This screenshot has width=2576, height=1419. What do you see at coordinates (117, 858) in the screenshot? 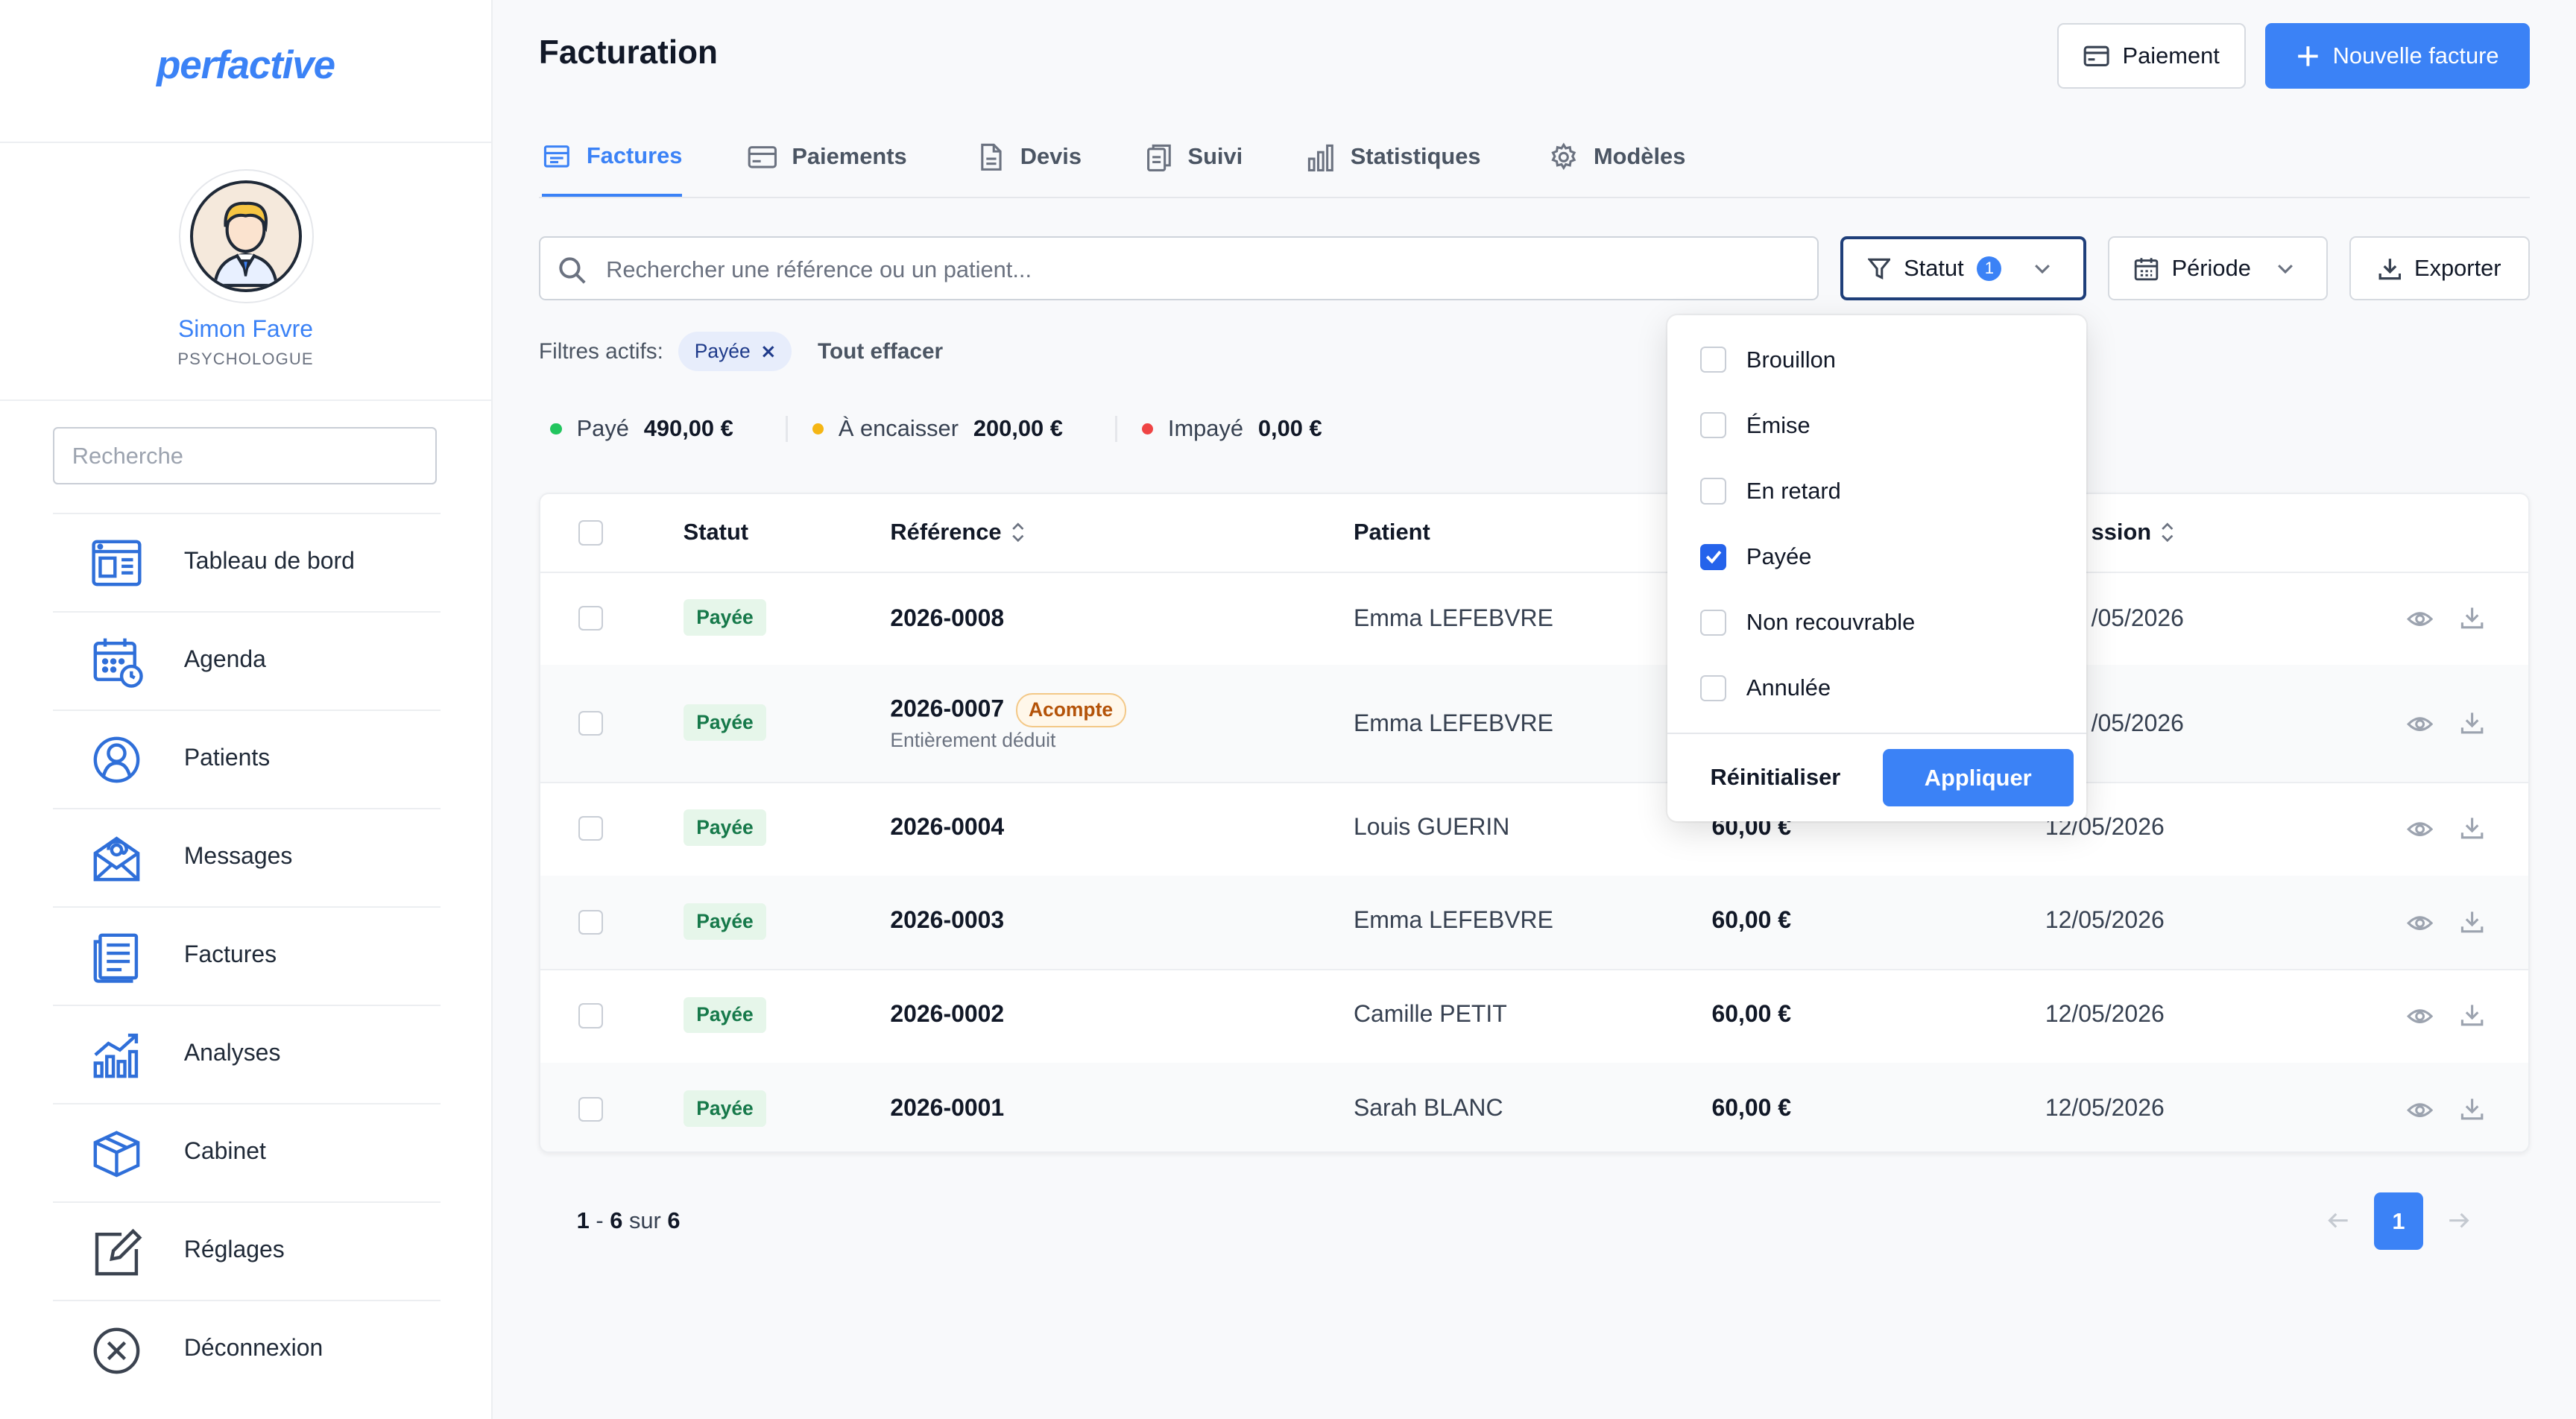
I see `mail-at-icon` at bounding box center [117, 858].